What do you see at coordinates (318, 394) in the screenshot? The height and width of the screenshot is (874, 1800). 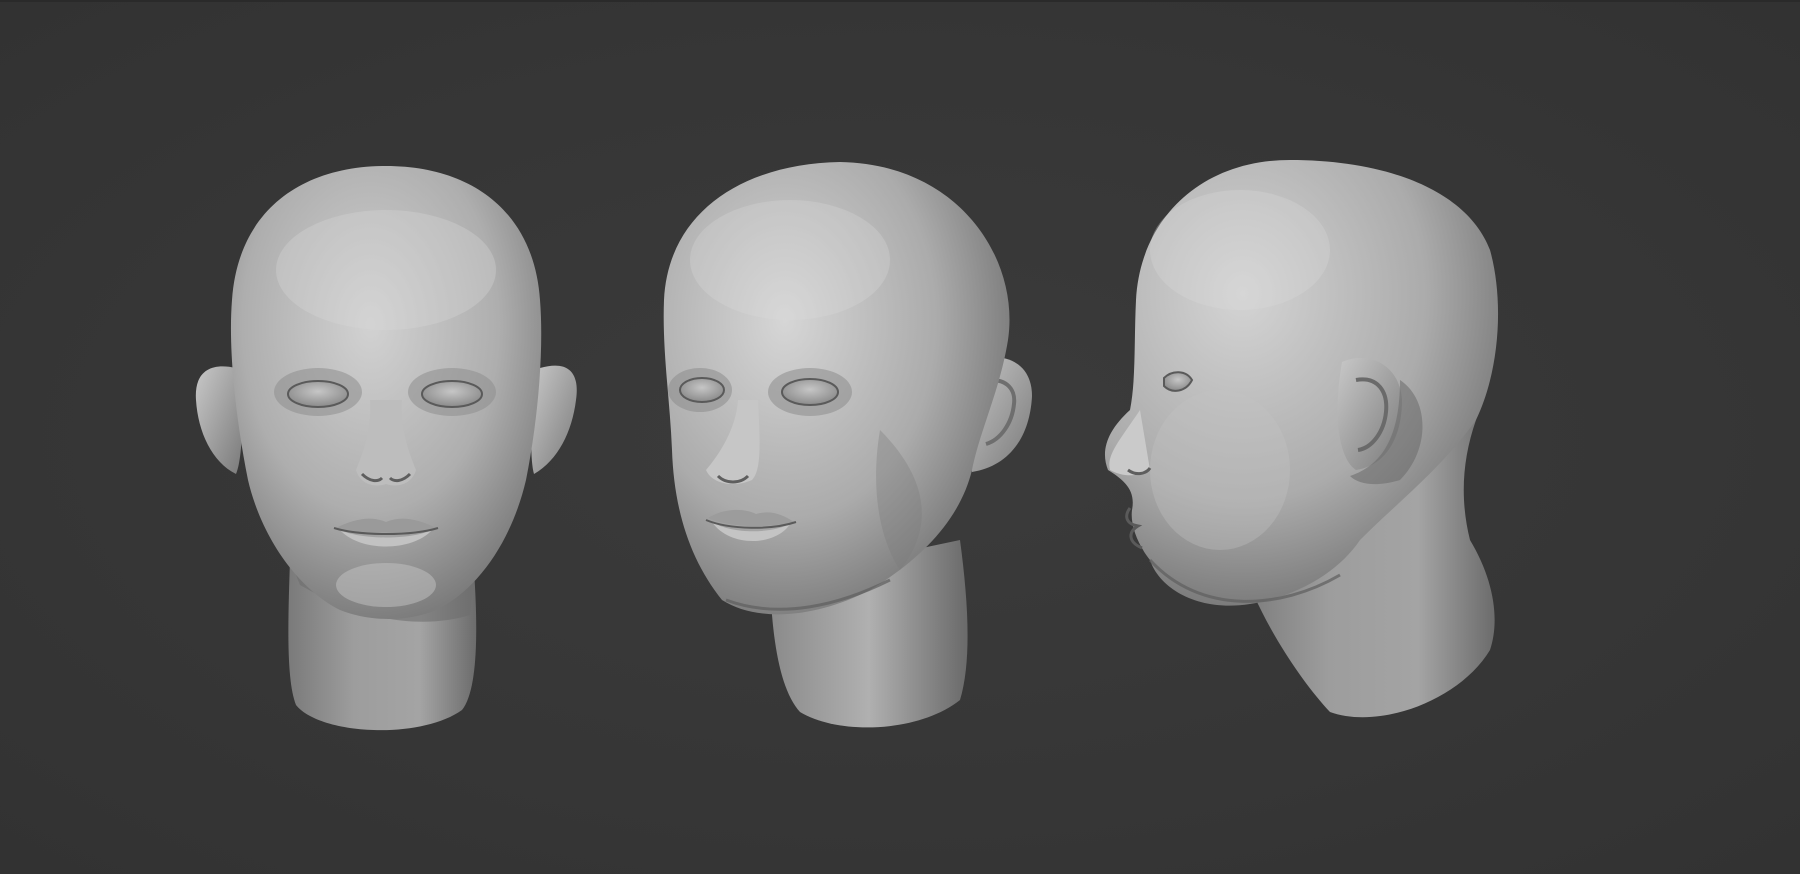 I see `front-left-eye` at bounding box center [318, 394].